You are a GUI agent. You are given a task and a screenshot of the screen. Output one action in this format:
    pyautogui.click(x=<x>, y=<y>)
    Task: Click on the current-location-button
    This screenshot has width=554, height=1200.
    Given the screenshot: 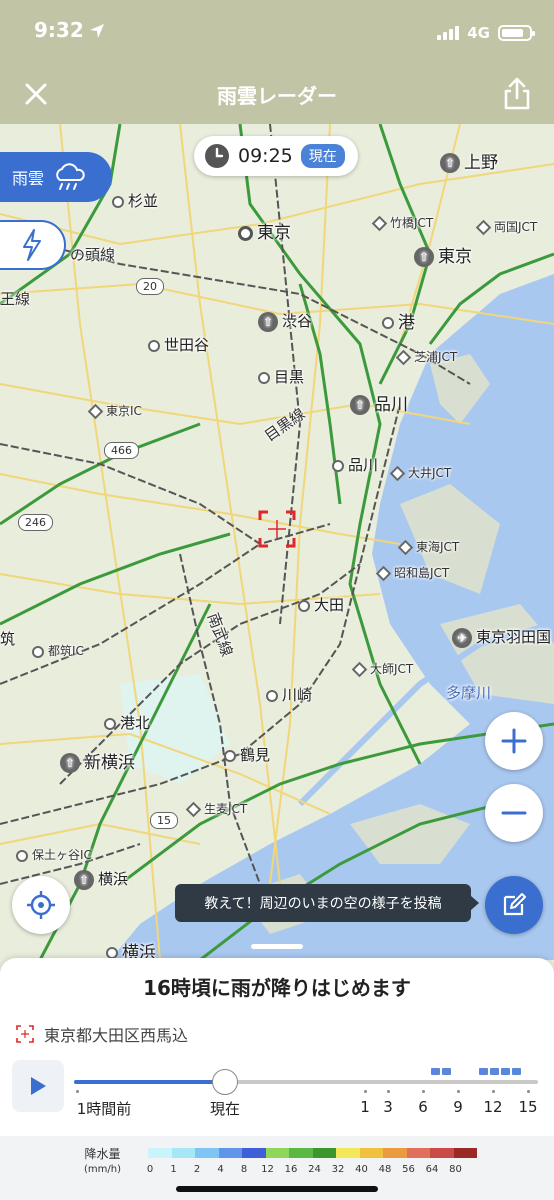 What is the action you would take?
    pyautogui.click(x=41, y=905)
    